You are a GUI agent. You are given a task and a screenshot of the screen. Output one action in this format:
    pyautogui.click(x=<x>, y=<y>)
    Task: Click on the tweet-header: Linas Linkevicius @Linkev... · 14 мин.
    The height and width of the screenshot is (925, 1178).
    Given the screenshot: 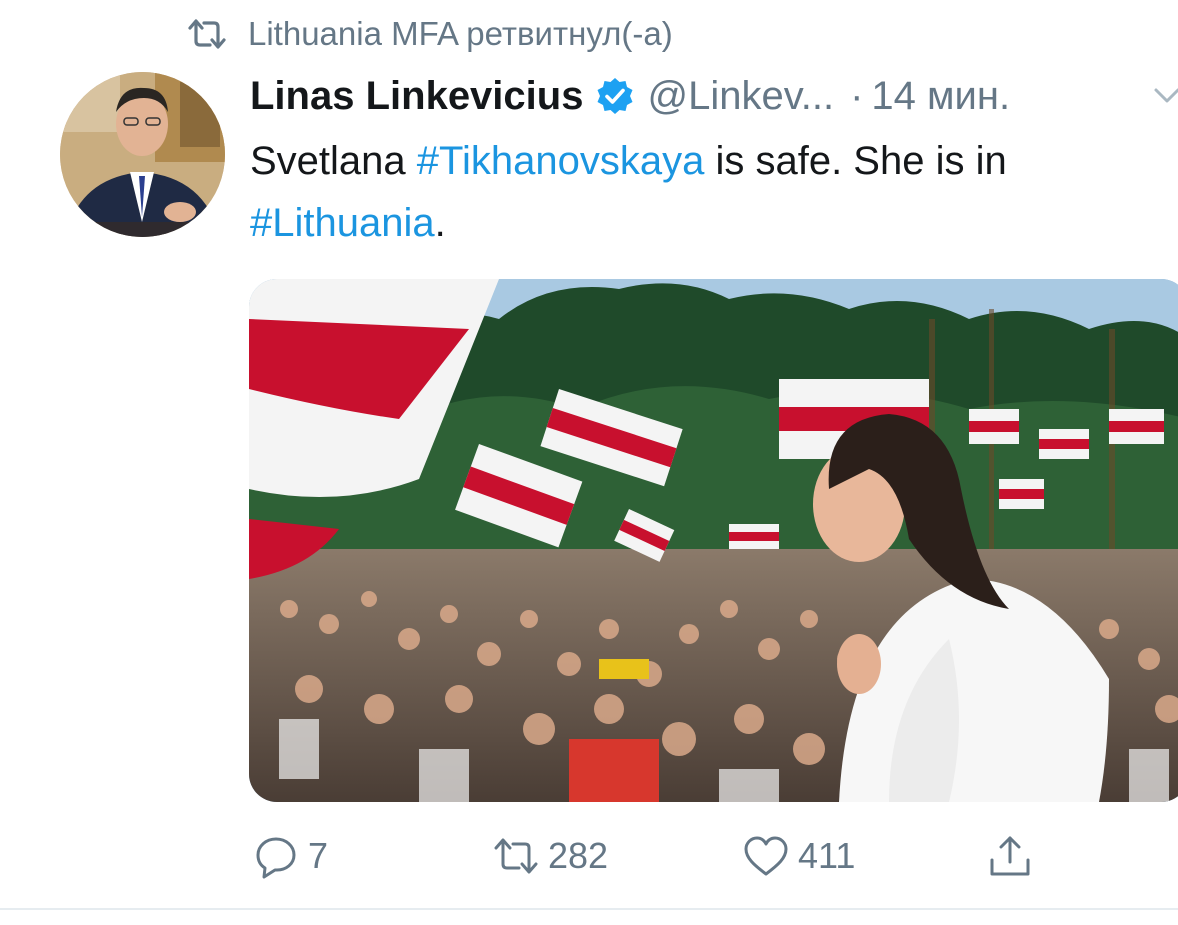 What is the action you would take?
    pyautogui.click(x=630, y=96)
    